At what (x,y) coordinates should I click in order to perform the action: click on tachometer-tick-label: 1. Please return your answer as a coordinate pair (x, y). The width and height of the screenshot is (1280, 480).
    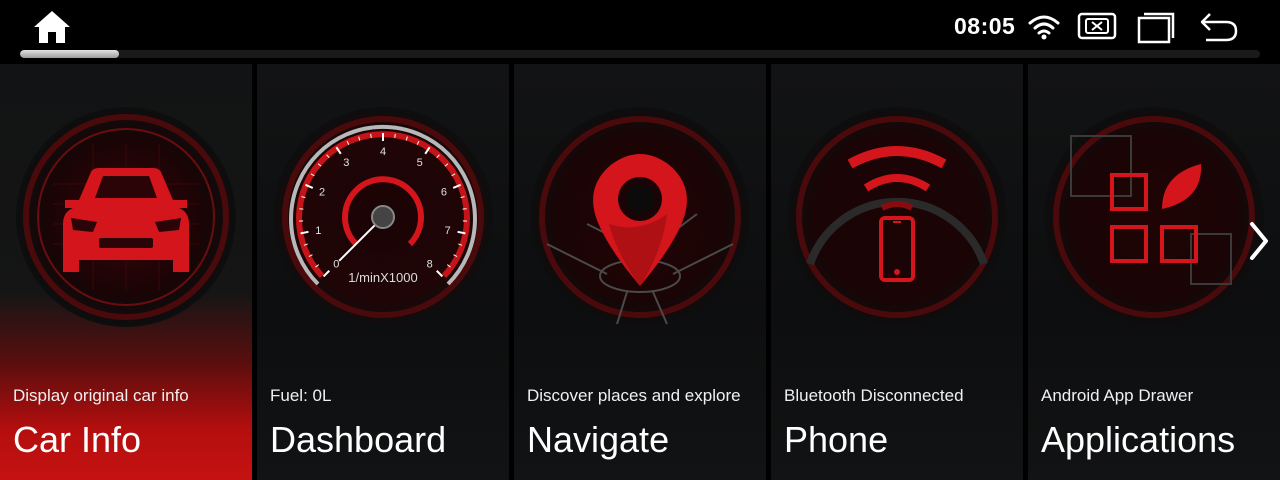
    Looking at the image, I should click on (318, 231).